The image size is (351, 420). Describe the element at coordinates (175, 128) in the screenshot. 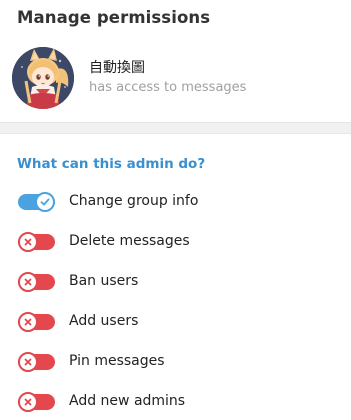

I see `section-divider` at that location.